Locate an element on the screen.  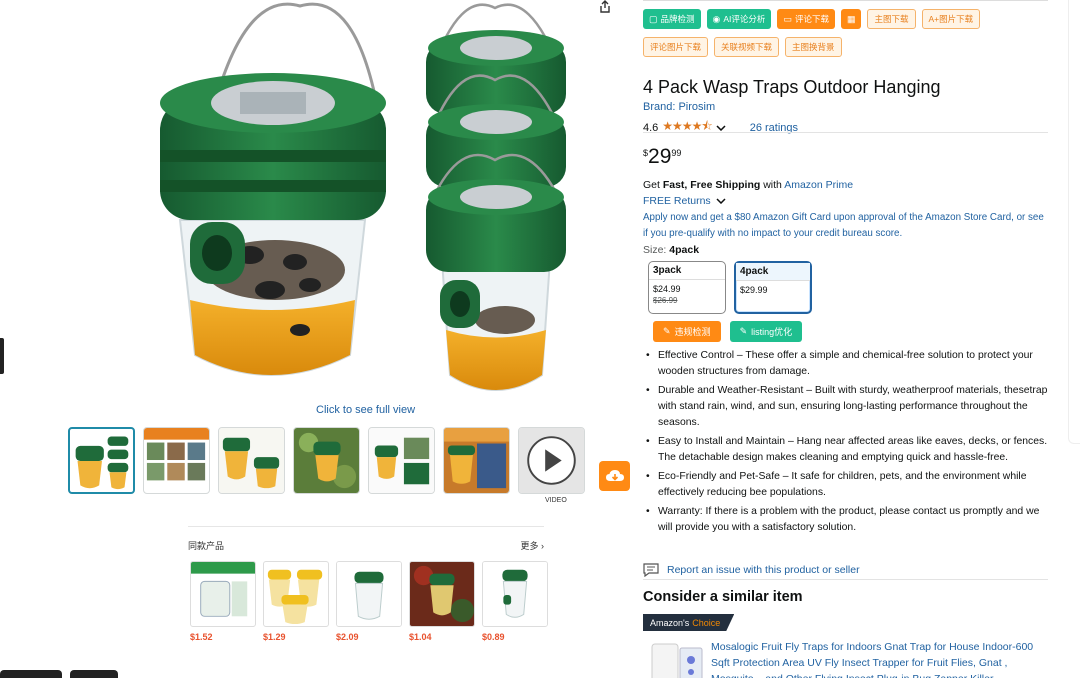
side-panel-tab is located at coordinates (2, 356).